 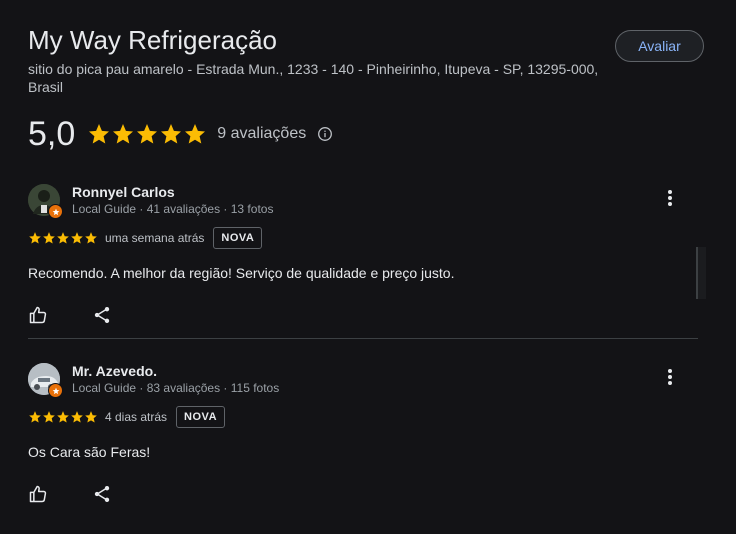 What do you see at coordinates (363, 338) in the screenshot?
I see `review-divider` at bounding box center [363, 338].